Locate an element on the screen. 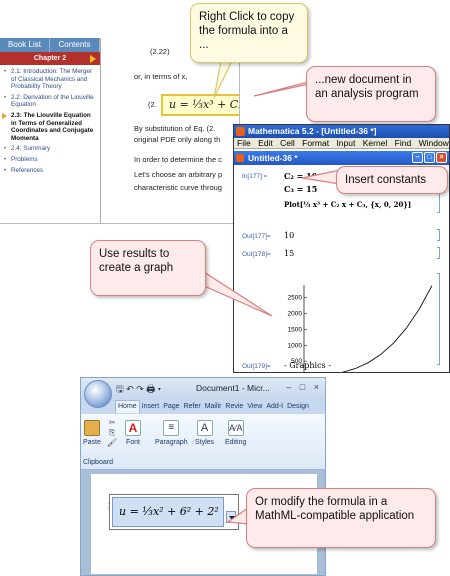 Image resolution: width=450 pixels, height=576 pixels. paragraph-group: ≡ Paragraph is located at coordinates (171, 433).